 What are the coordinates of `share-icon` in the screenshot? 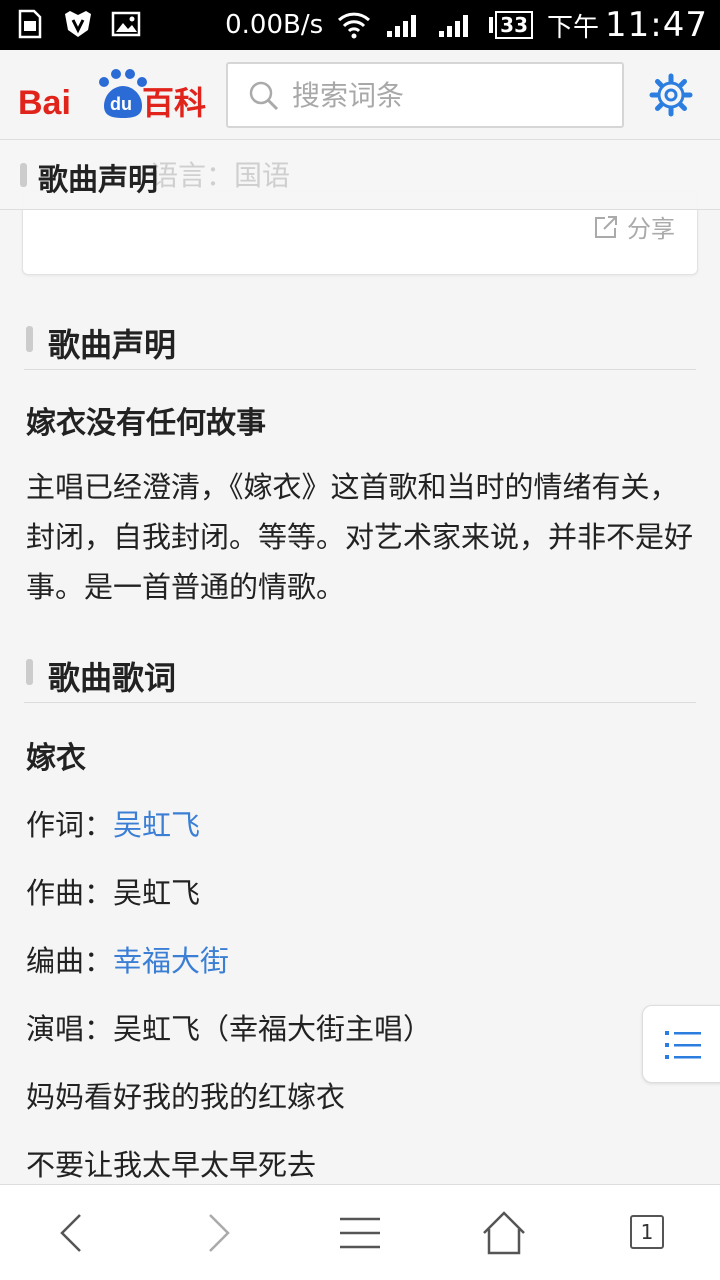 It's located at (606, 226).